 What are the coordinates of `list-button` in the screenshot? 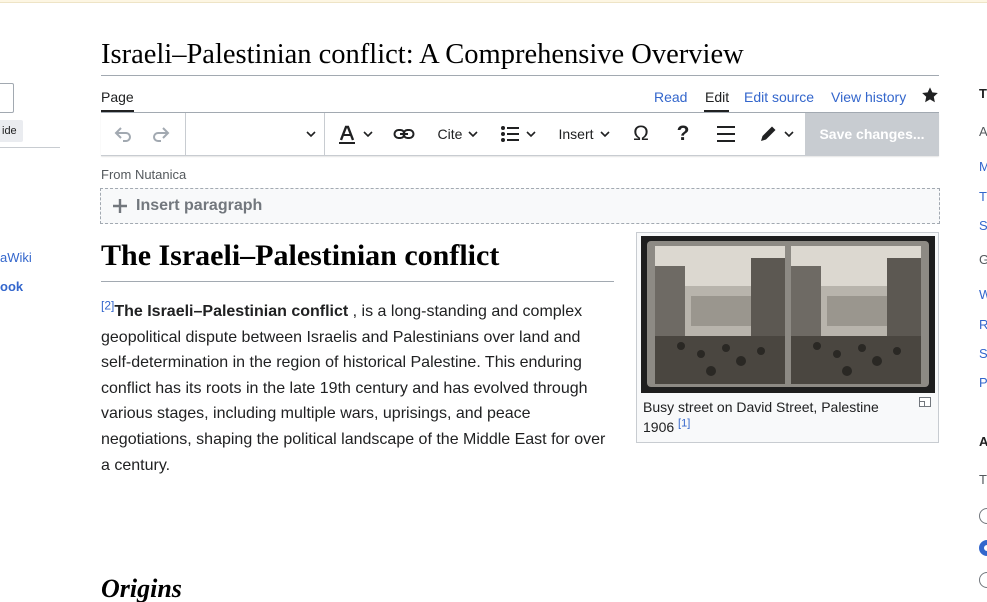 It's located at (518, 134).